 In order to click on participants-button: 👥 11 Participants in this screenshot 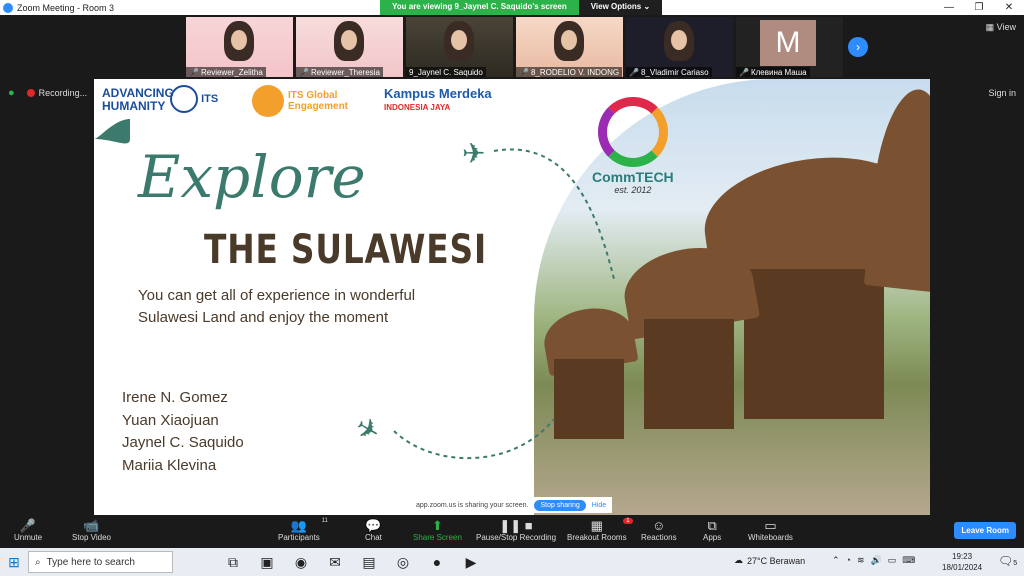, I will do `click(303, 530)`.